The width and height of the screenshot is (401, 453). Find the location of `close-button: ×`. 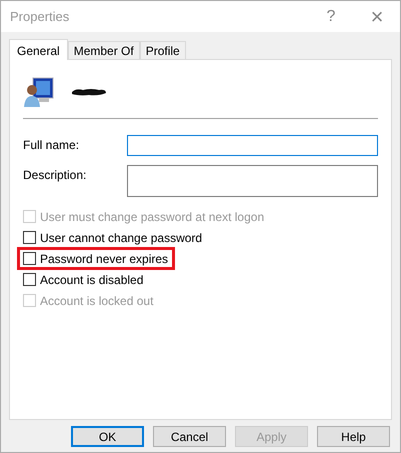

close-button: × is located at coordinates (377, 16).